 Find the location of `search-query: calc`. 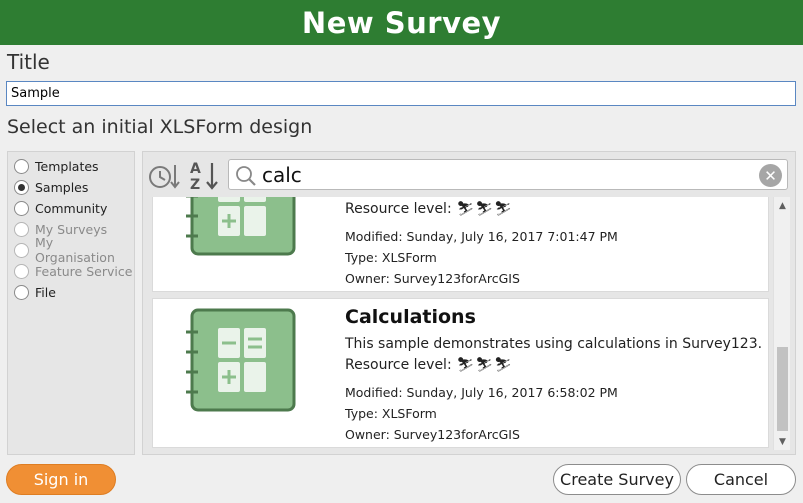

search-query: calc is located at coordinates (282, 175).